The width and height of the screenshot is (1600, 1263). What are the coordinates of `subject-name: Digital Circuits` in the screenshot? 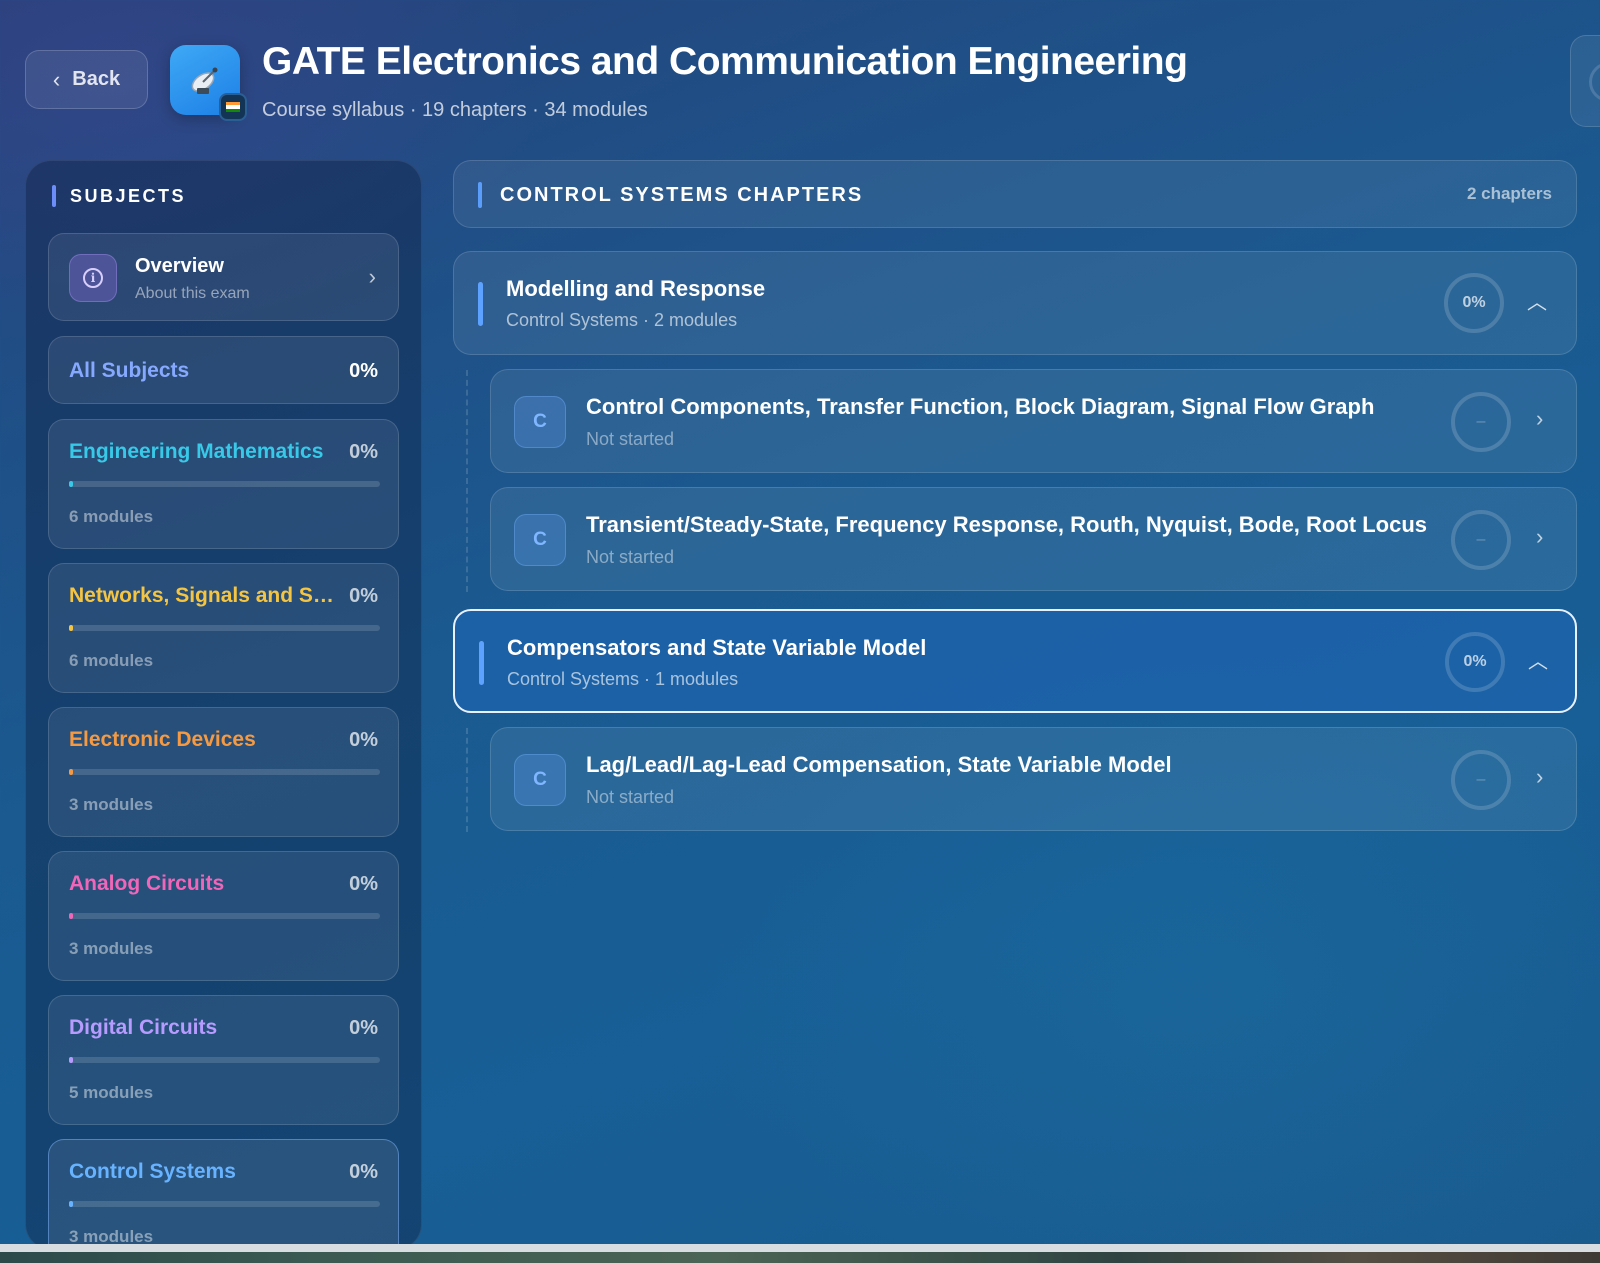 It's located at (143, 1027).